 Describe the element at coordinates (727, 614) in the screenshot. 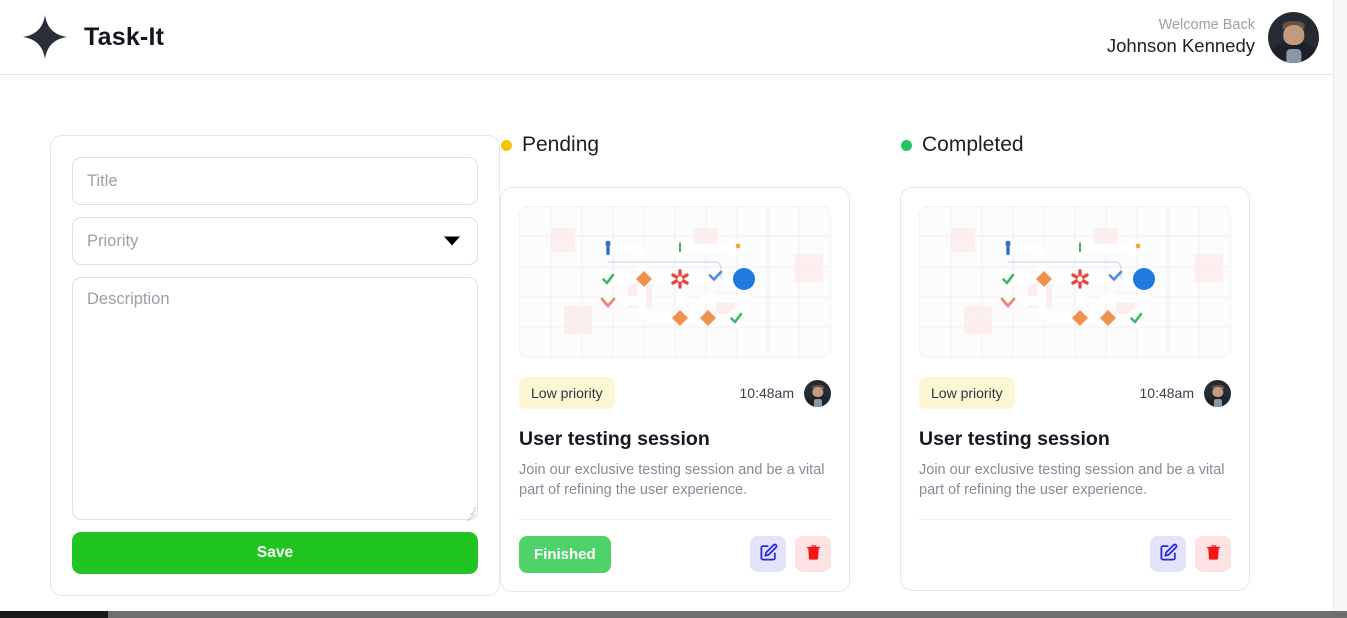

I see `horizontal-scrollbar-track` at that location.